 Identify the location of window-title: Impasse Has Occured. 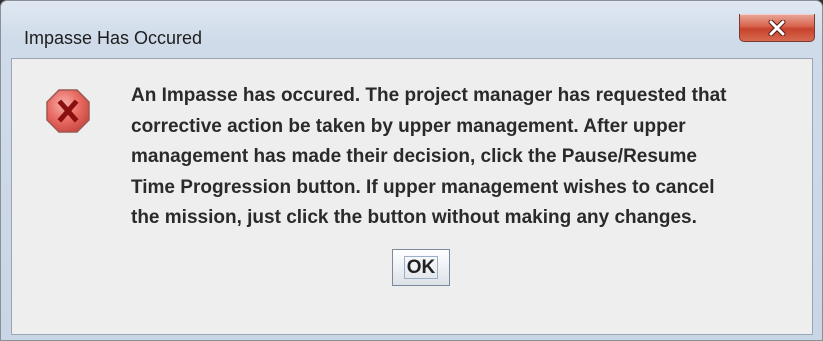
(113, 38).